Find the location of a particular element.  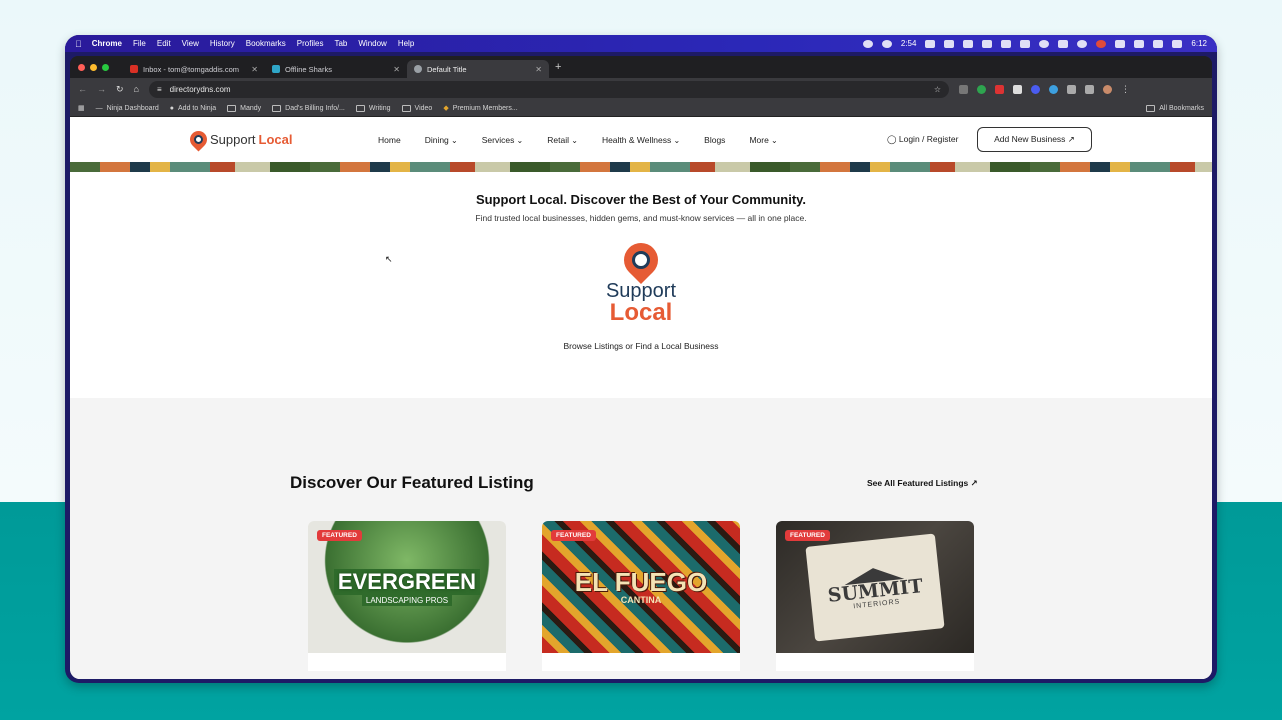

dropbox-icon is located at coordinates (987, 43).